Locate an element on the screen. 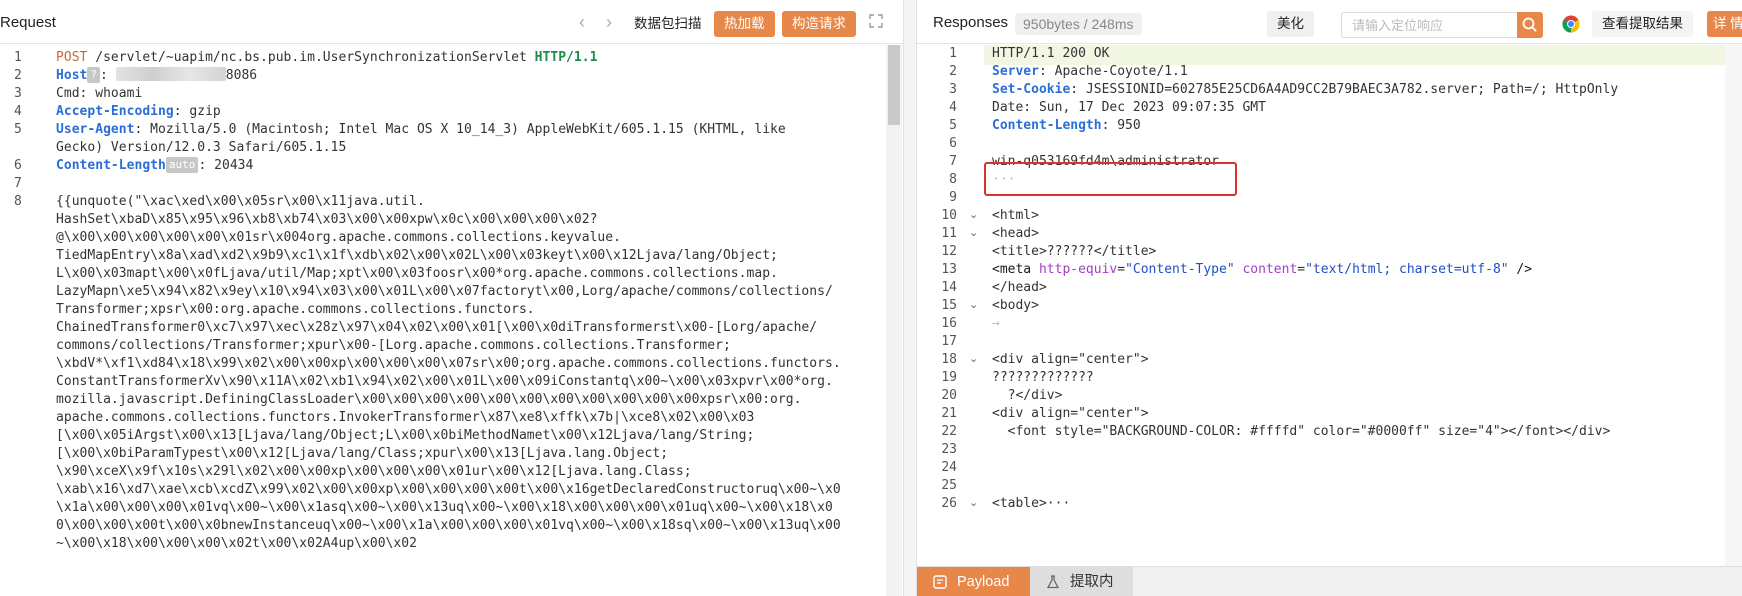 Image resolution: width=1742 pixels, height=596 pixels. response-code-line: Date: Sun, 17 Dec 2023 09:07:35 GMT is located at coordinates (1129, 107).